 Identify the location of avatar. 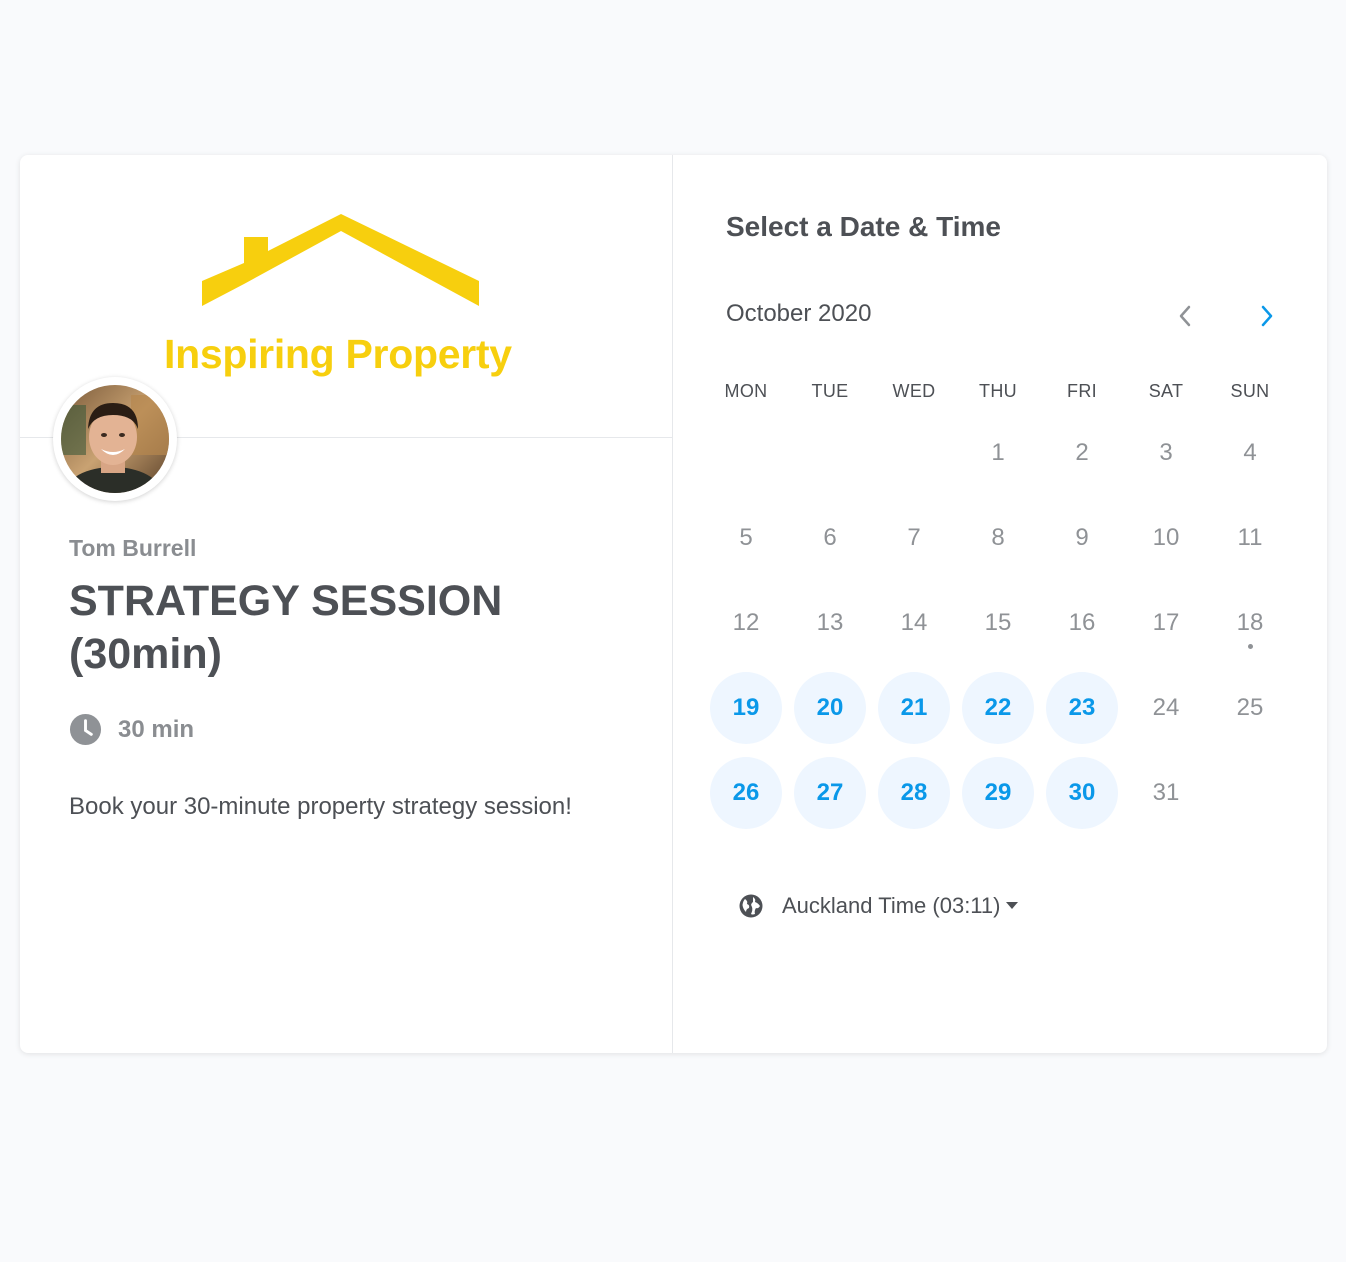
(115, 439).